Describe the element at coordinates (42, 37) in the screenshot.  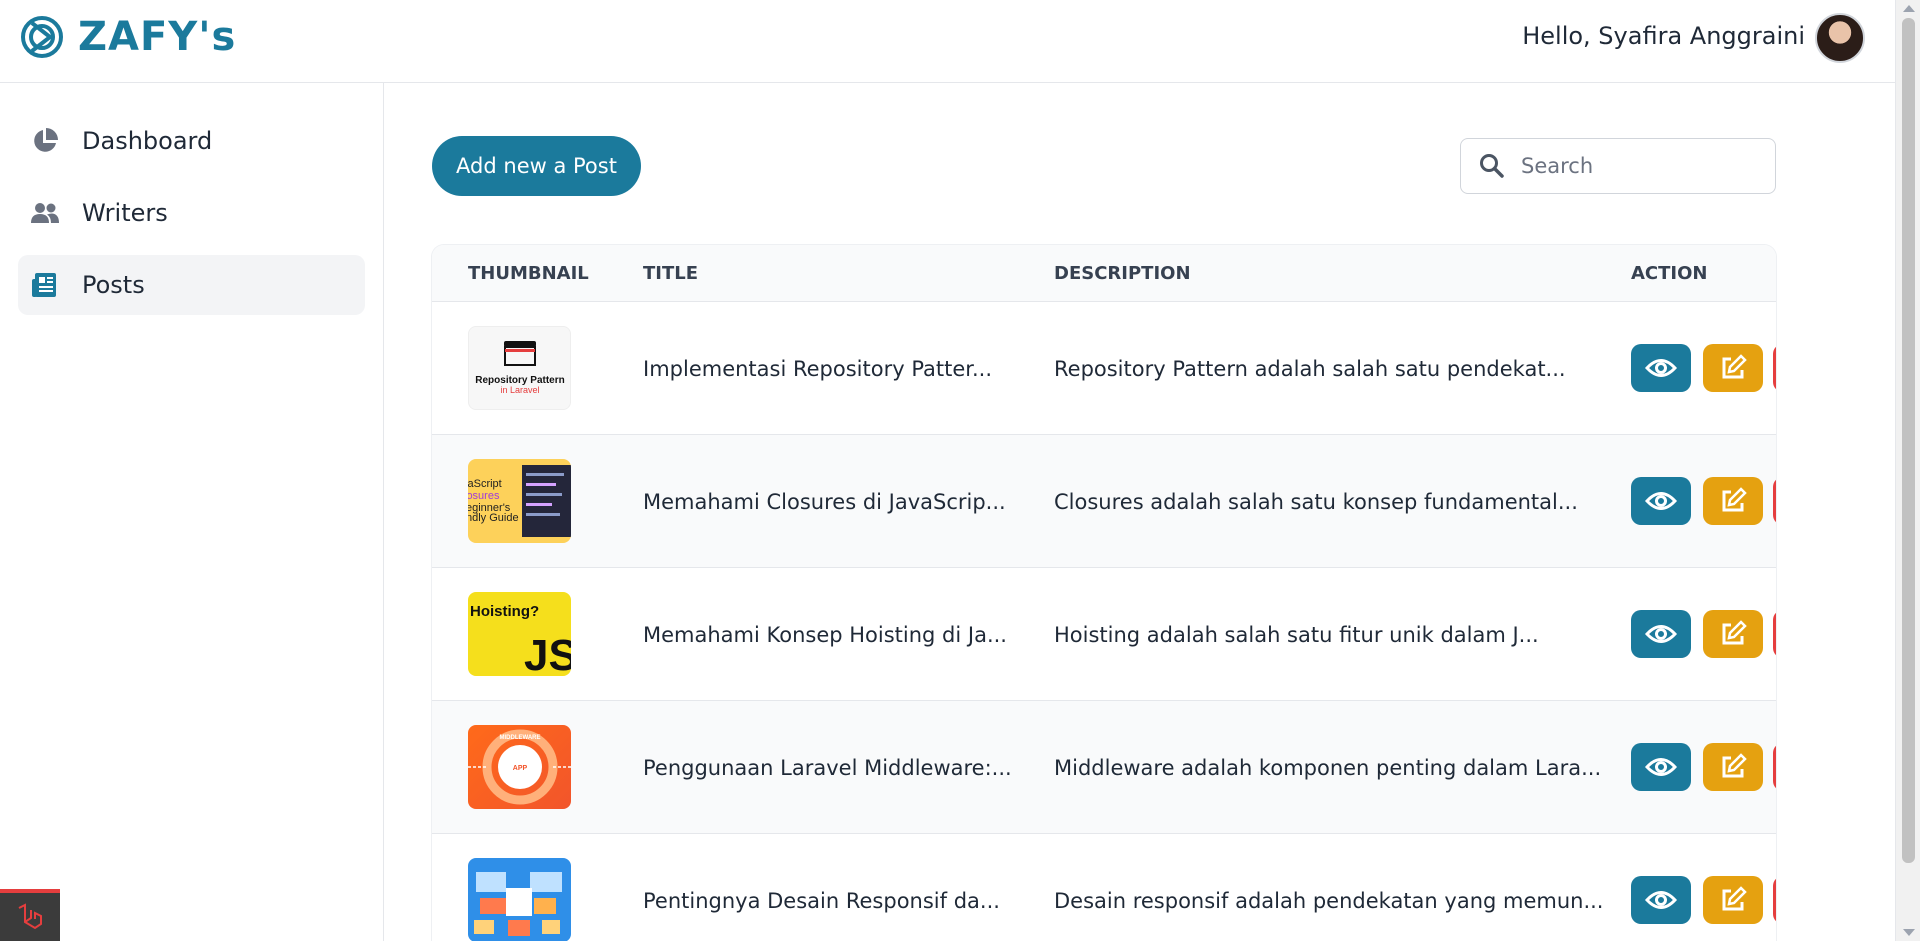
I see `logo-icon` at that location.